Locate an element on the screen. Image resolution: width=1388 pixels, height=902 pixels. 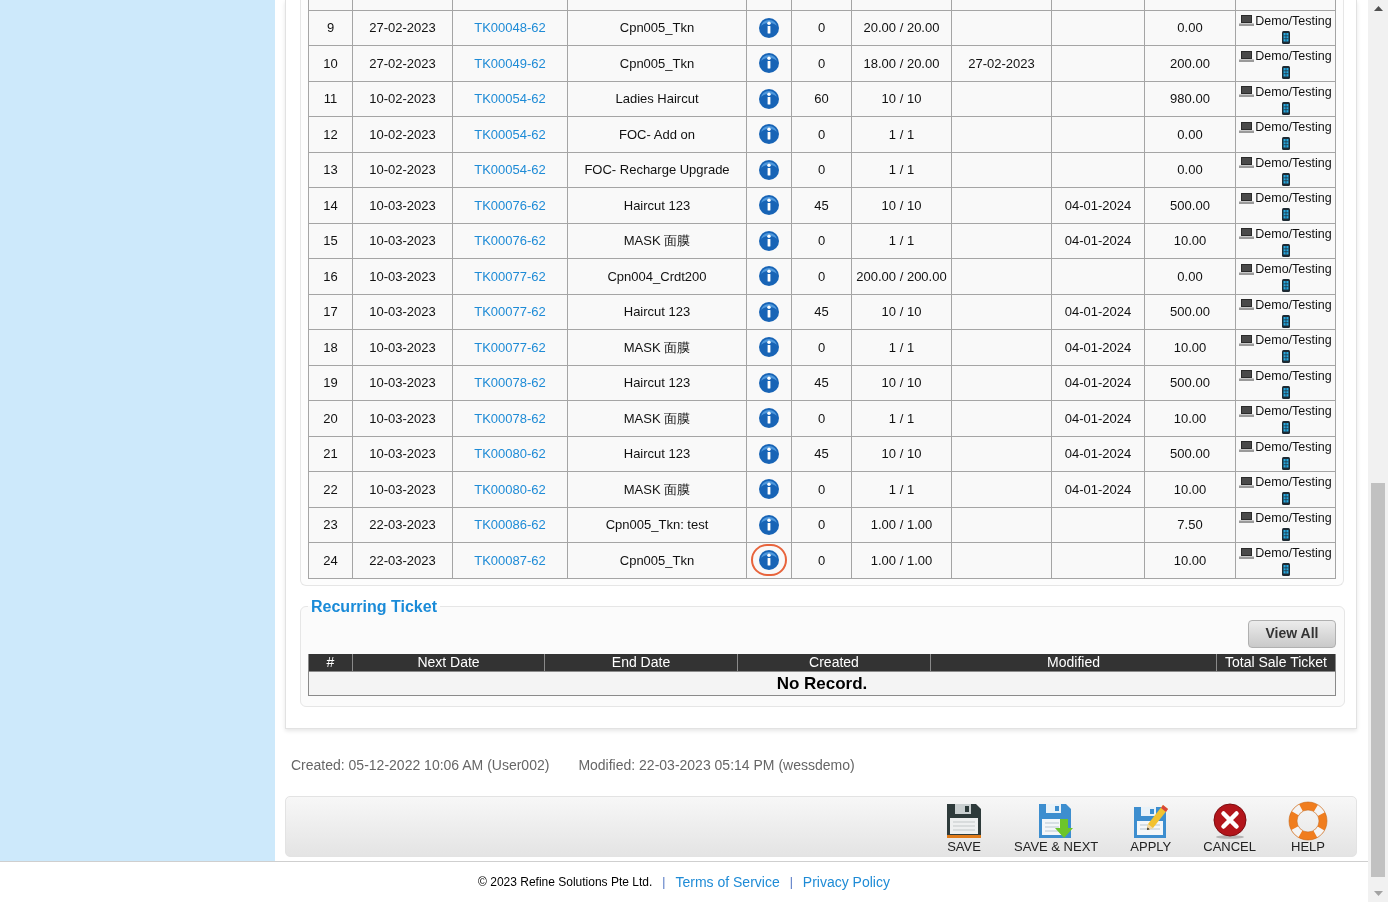
table-cell: 14 is located at coordinates (330, 205).